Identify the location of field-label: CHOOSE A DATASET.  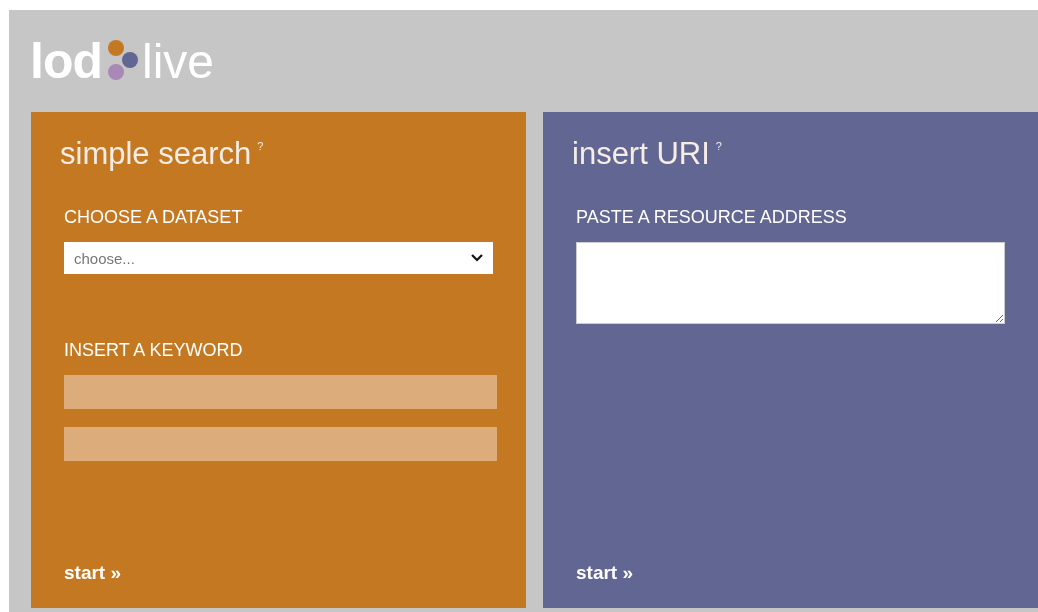
(154, 217).